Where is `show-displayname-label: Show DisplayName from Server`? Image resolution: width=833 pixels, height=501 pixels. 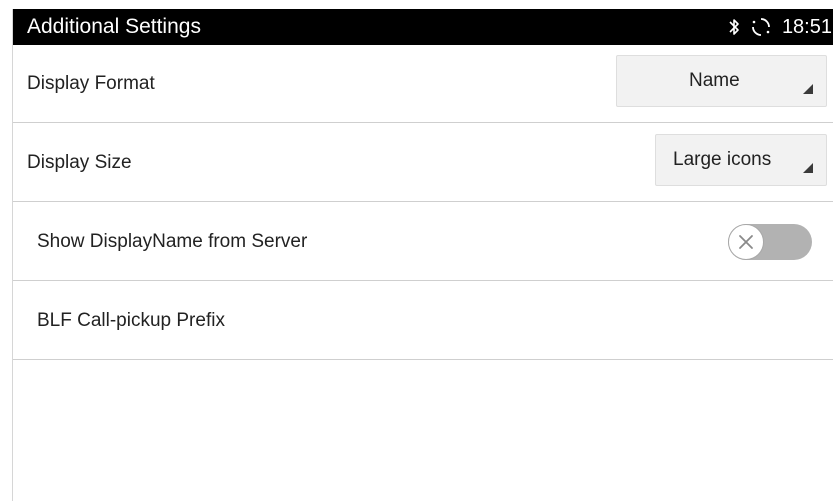
show-displayname-label: Show DisplayName from Server is located at coordinates (172, 241).